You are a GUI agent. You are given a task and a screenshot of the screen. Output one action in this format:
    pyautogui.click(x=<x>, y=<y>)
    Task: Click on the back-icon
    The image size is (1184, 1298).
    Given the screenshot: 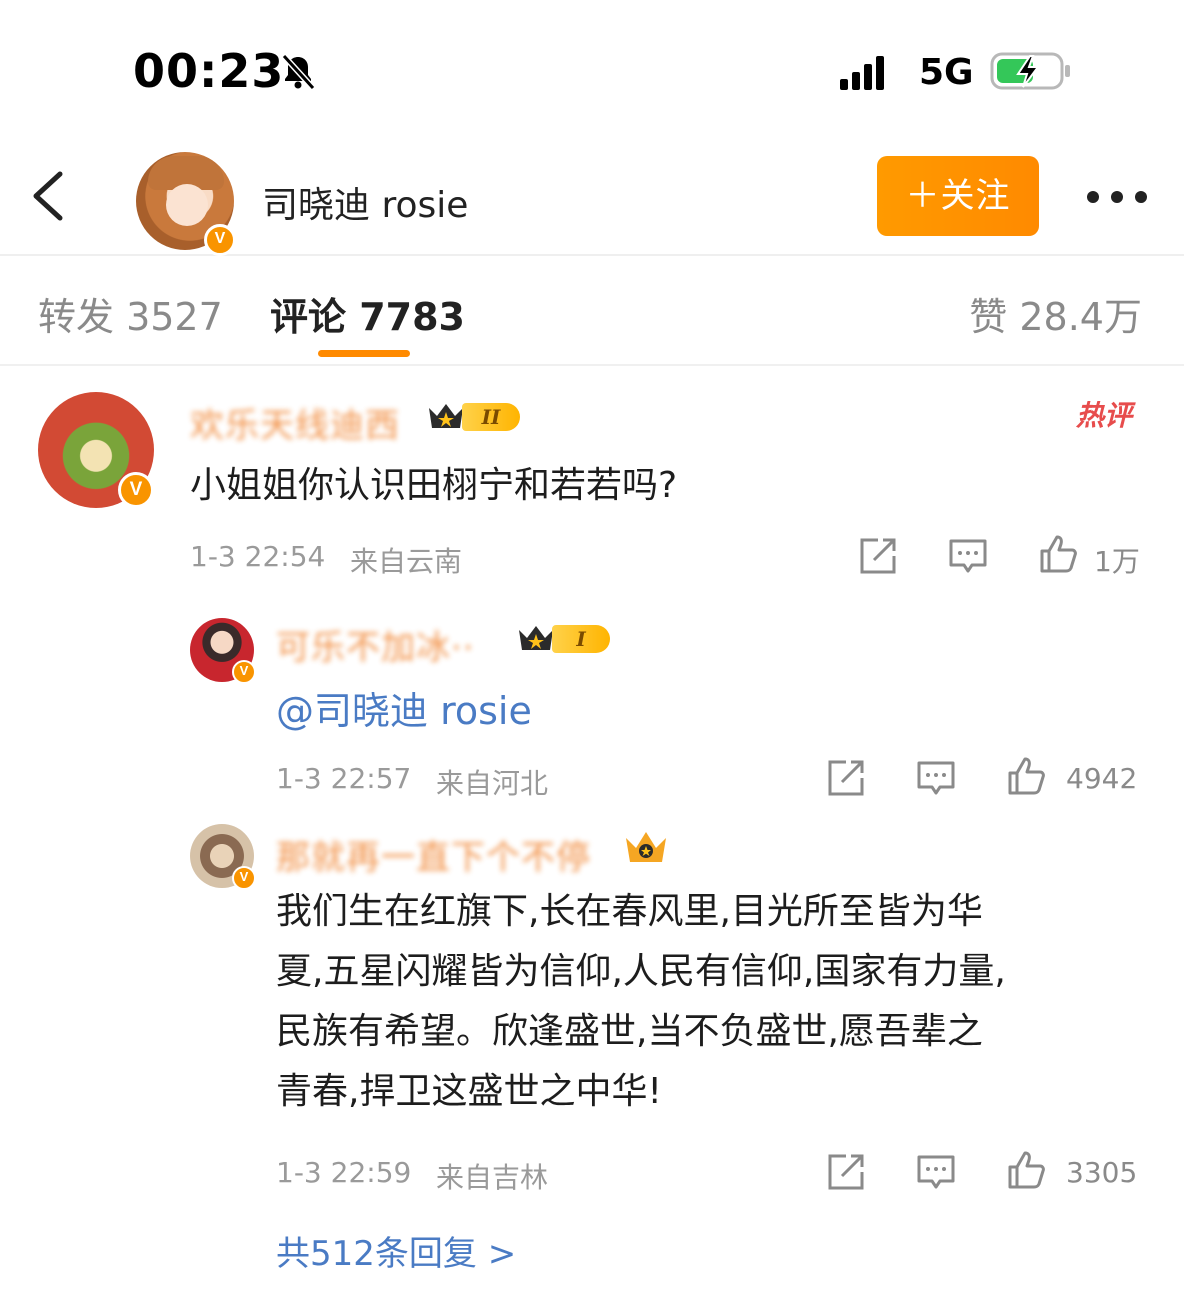 What is the action you would take?
    pyautogui.click(x=48, y=196)
    